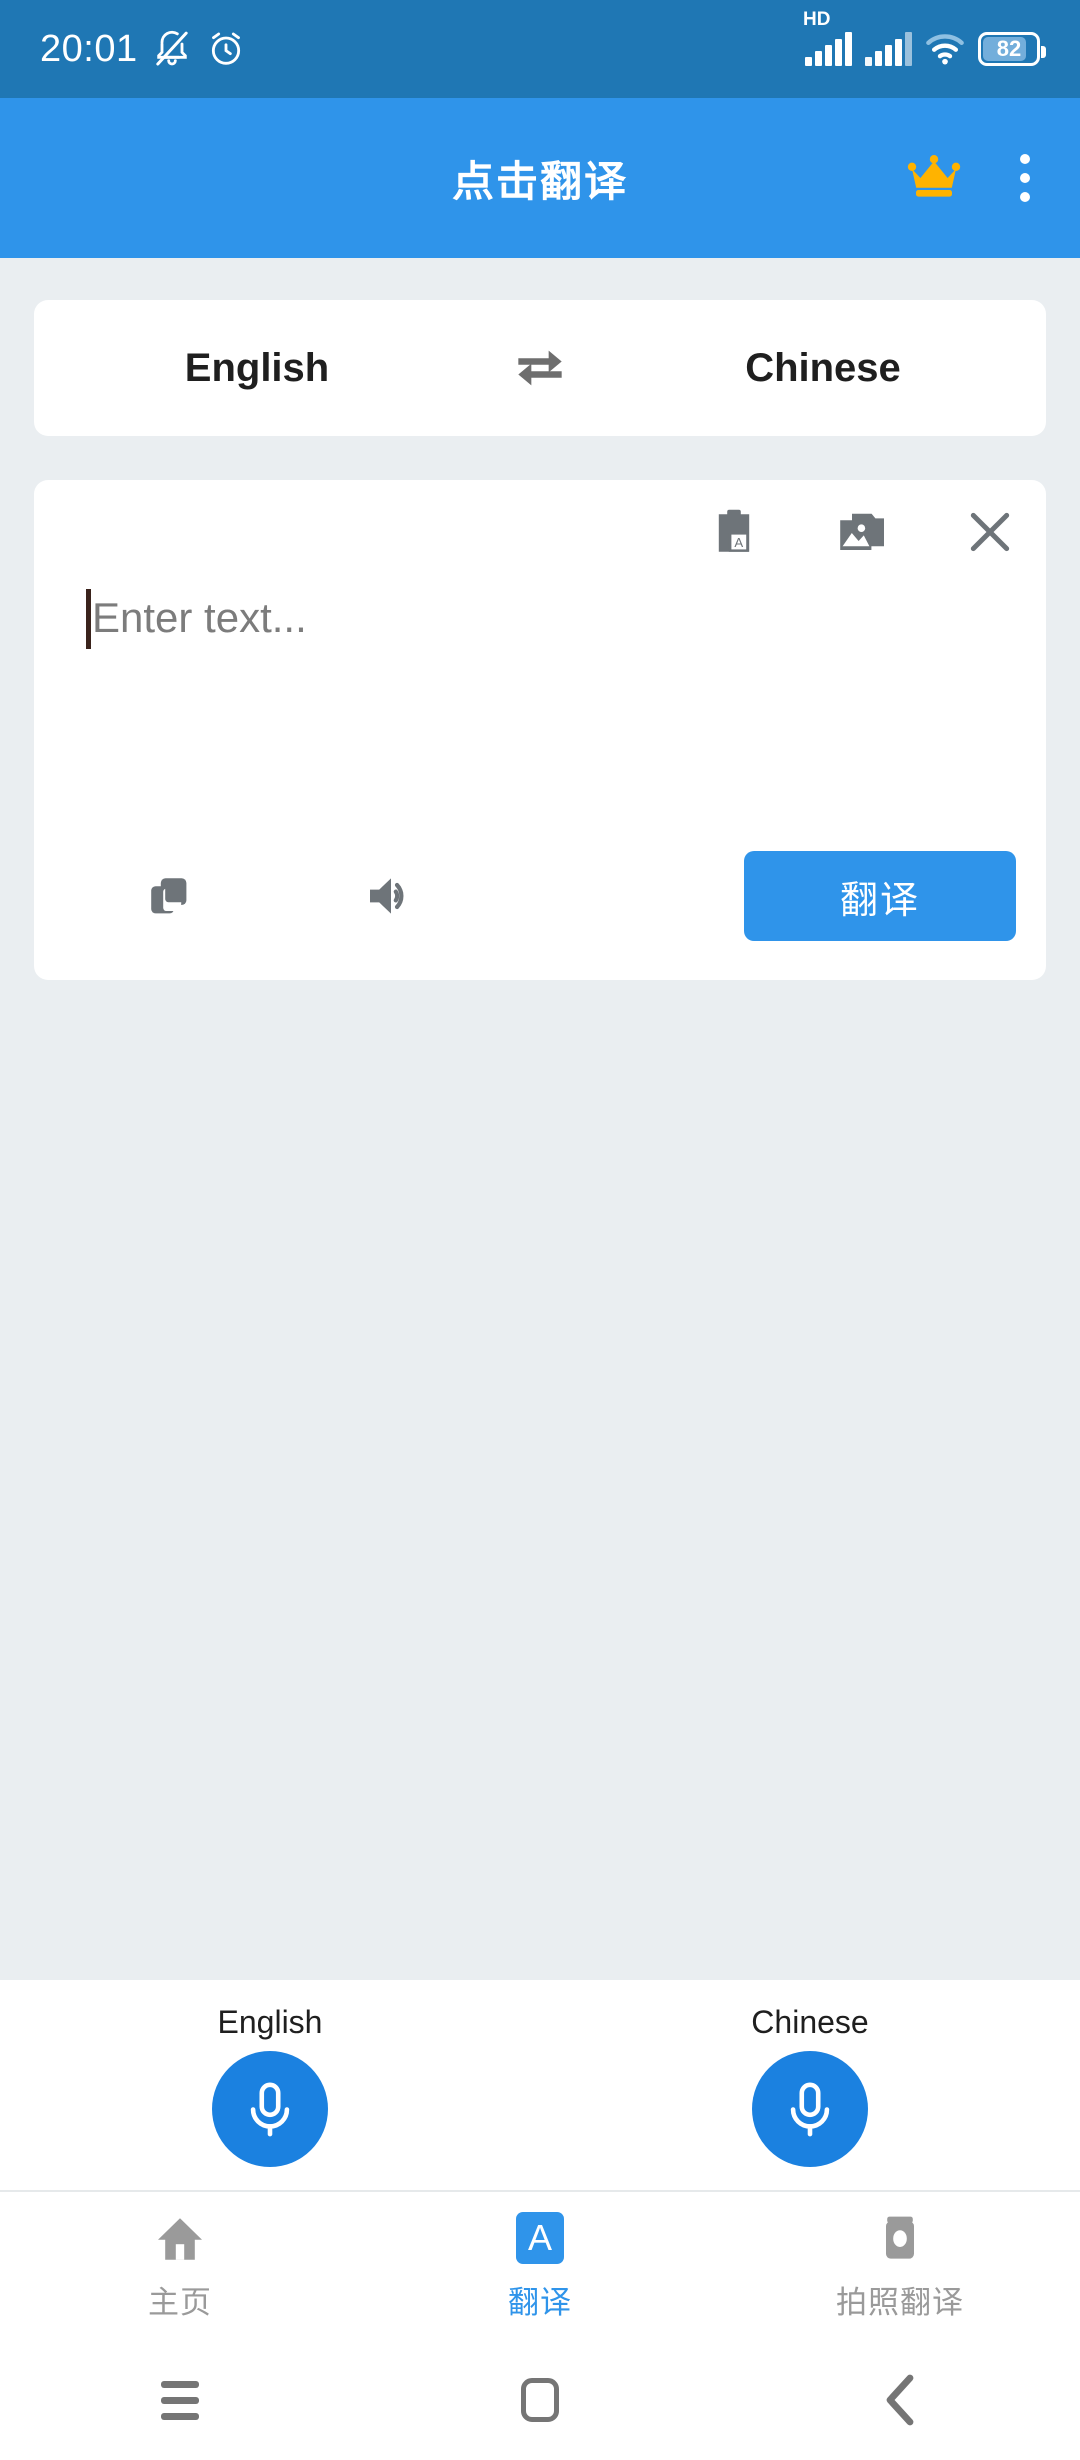 The image size is (1080, 2460). Describe the element at coordinates (975, 178) in the screenshot. I see `app-bar-actions` at that location.